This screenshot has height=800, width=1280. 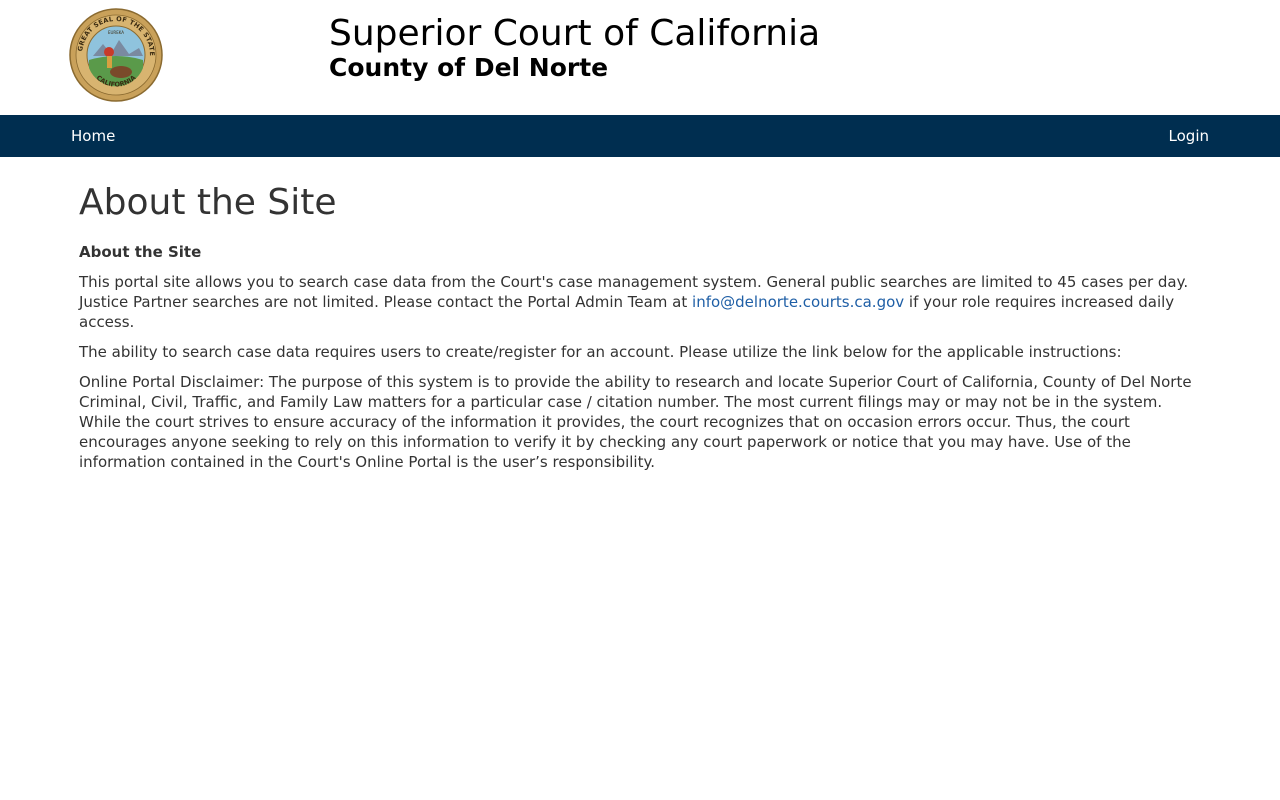 I want to click on portal-admin-email-link: info@delnorte.courts.ca.gov, so click(x=798, y=302).